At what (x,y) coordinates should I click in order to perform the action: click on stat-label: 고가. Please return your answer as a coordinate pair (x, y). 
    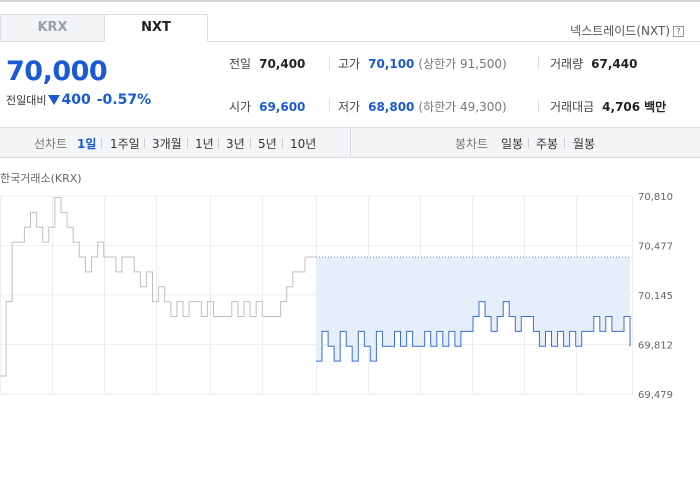
    Looking at the image, I should click on (349, 64).